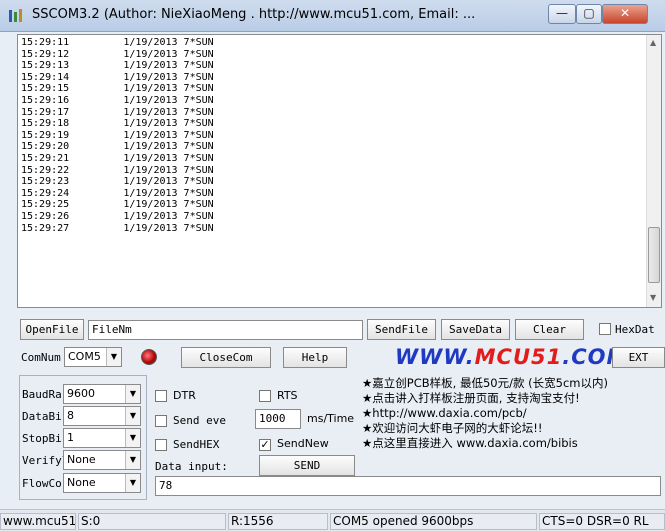  Describe the element at coordinates (42, 394) in the screenshot. I see `baud-label: BaudRa` at that location.